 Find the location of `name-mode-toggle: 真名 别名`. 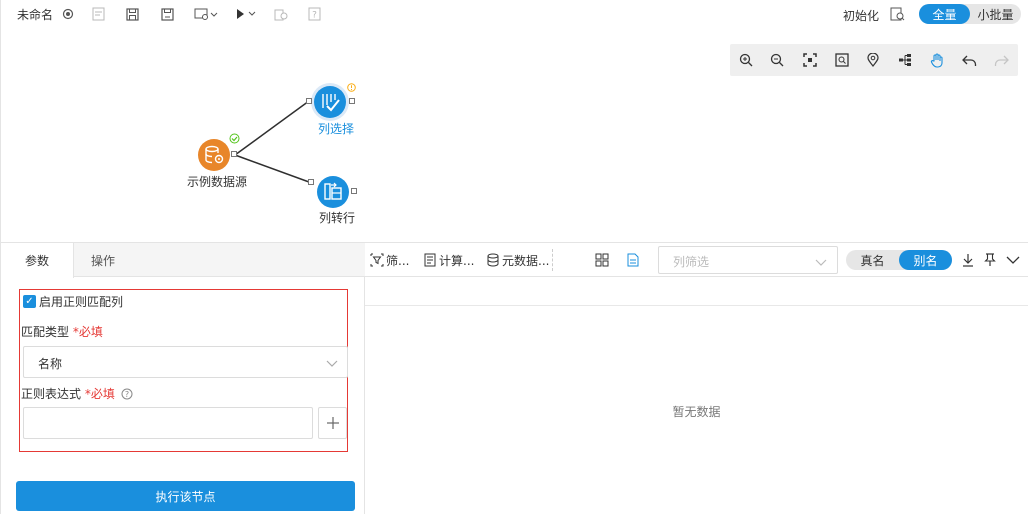

name-mode-toggle: 真名 别名 is located at coordinates (899, 260).